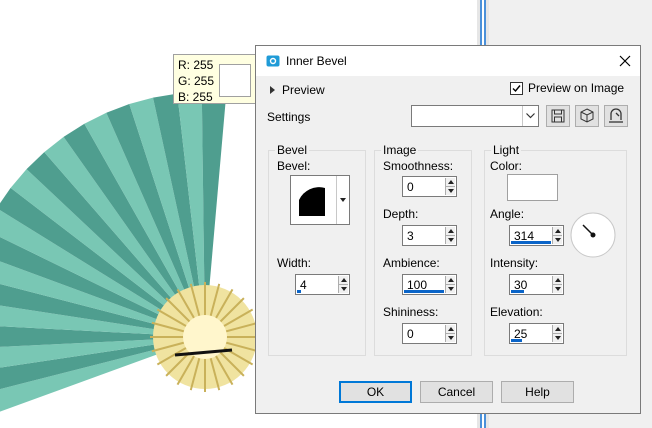 Image resolution: width=652 pixels, height=428 pixels. What do you see at coordinates (537, 392) in the screenshot?
I see `help-button: Help` at bounding box center [537, 392].